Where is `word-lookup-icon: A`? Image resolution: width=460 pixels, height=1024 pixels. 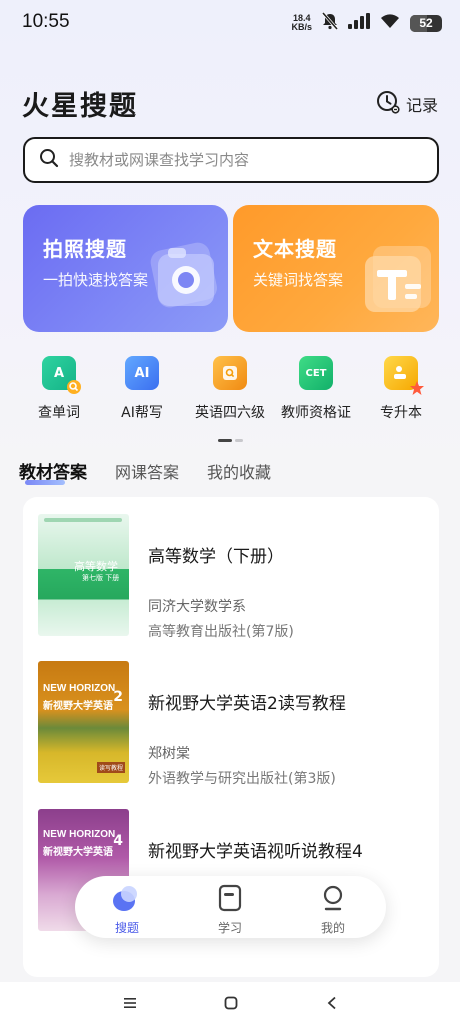 word-lookup-icon: A is located at coordinates (61, 375).